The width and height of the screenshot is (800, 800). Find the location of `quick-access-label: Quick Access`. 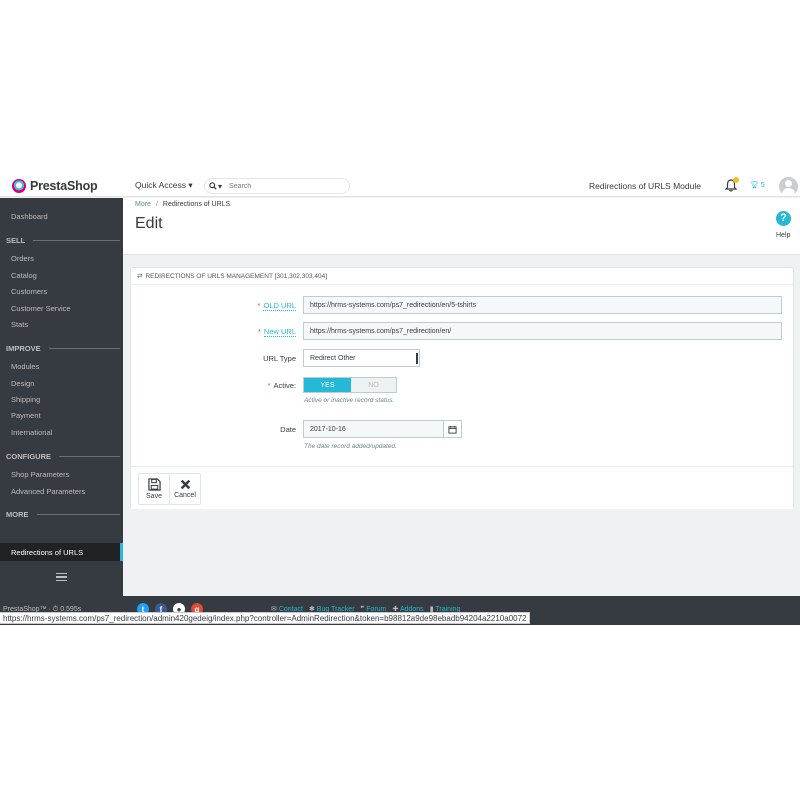

quick-access-label: Quick Access is located at coordinates (161, 185).